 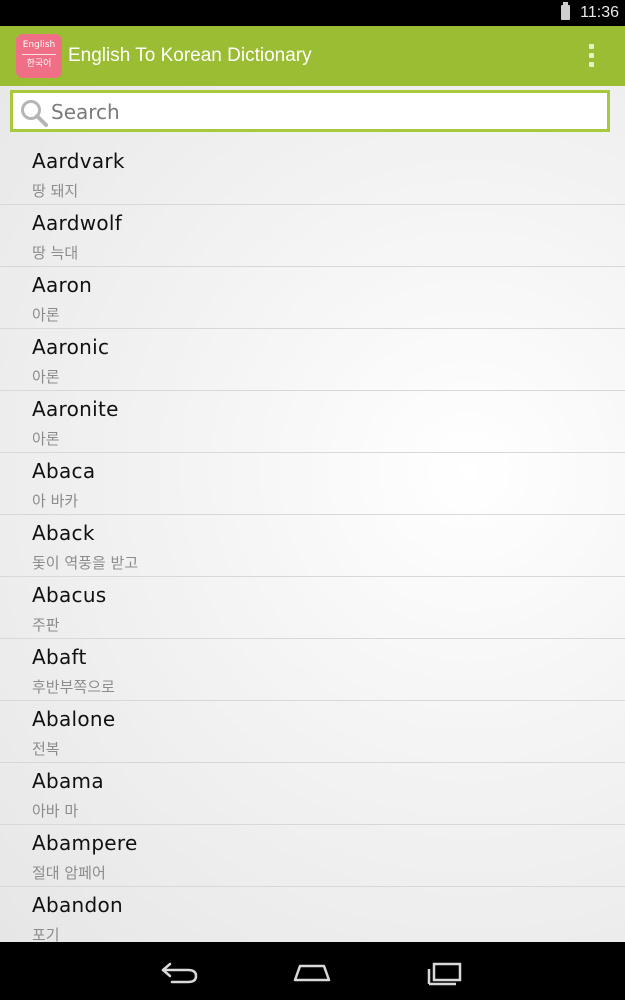 I want to click on action-bar: English 한국어 English To Korean Dictionary, so click(x=312, y=56).